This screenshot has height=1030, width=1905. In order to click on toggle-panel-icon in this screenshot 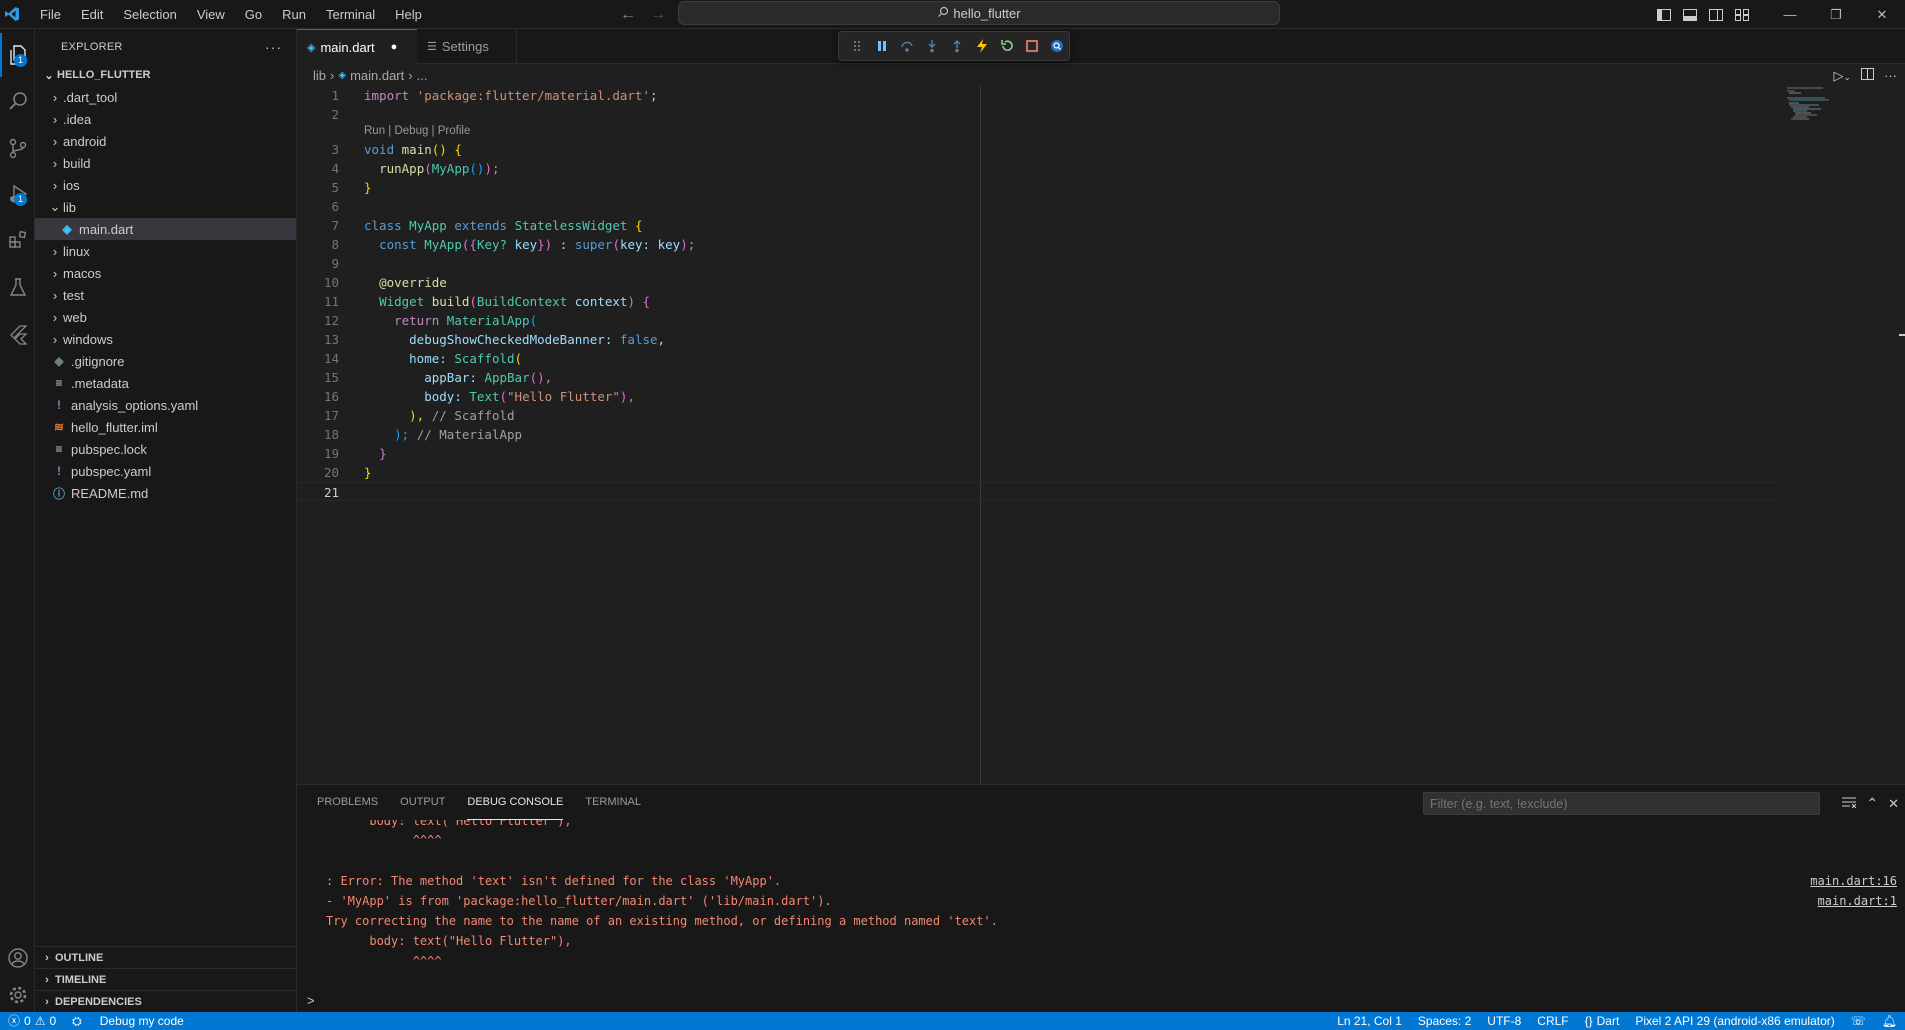, I will do `click(1690, 14)`.